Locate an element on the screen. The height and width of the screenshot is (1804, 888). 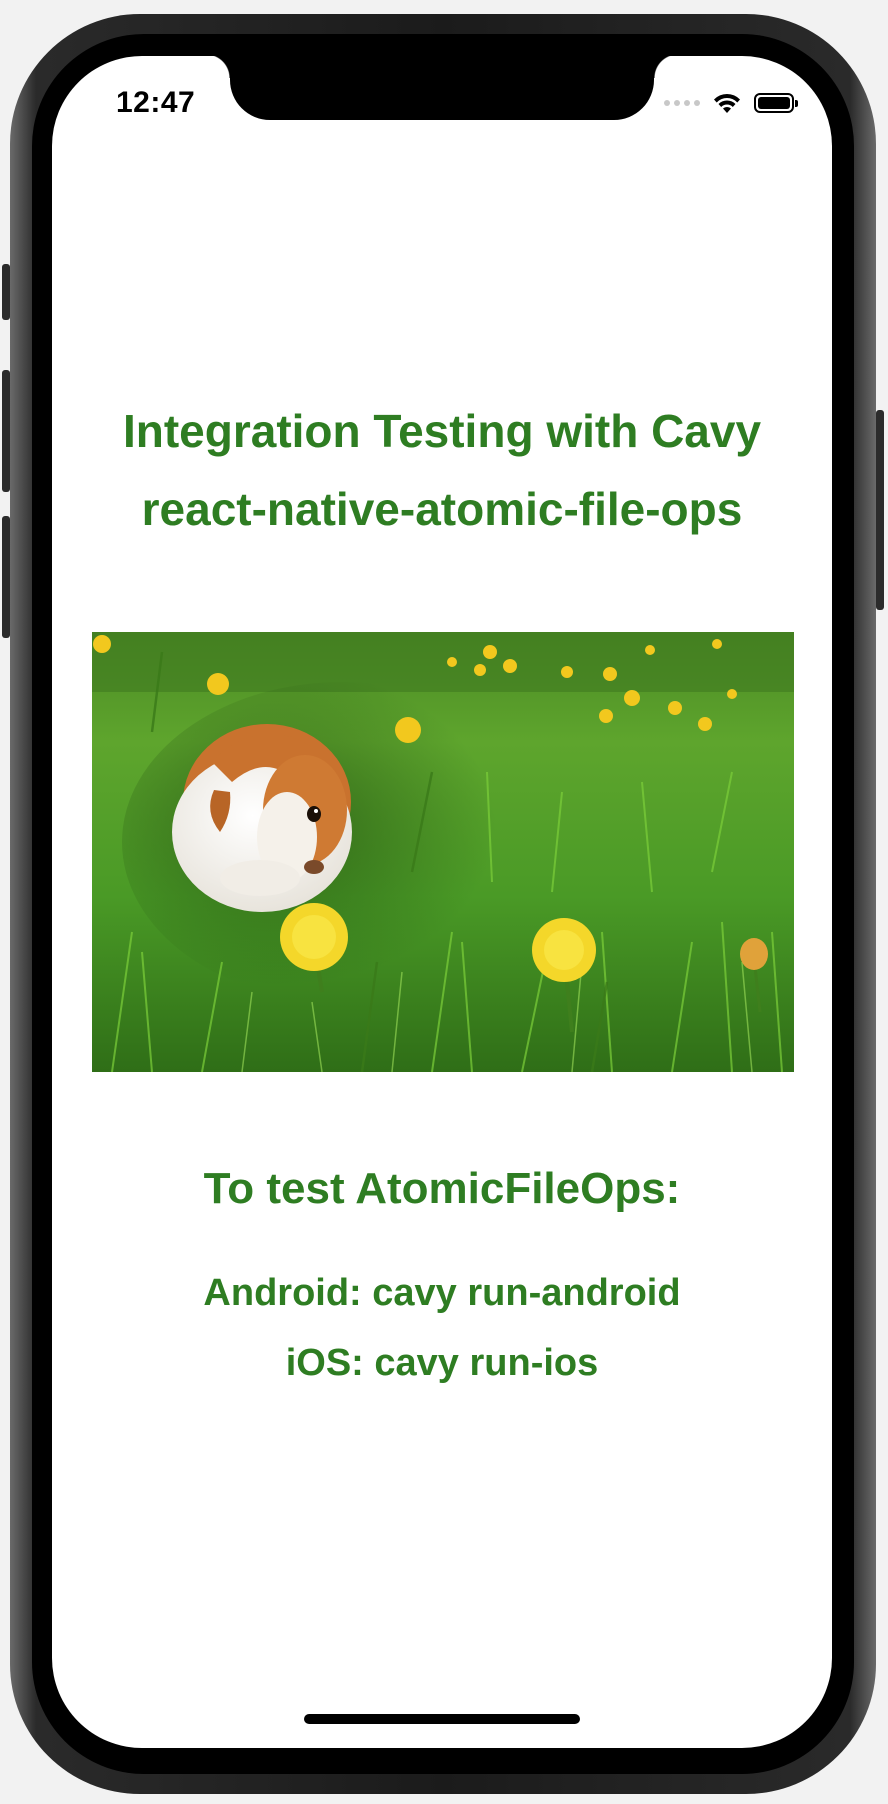
android-instruction: Android: cavy run-android is located at coordinates (442, 1293).